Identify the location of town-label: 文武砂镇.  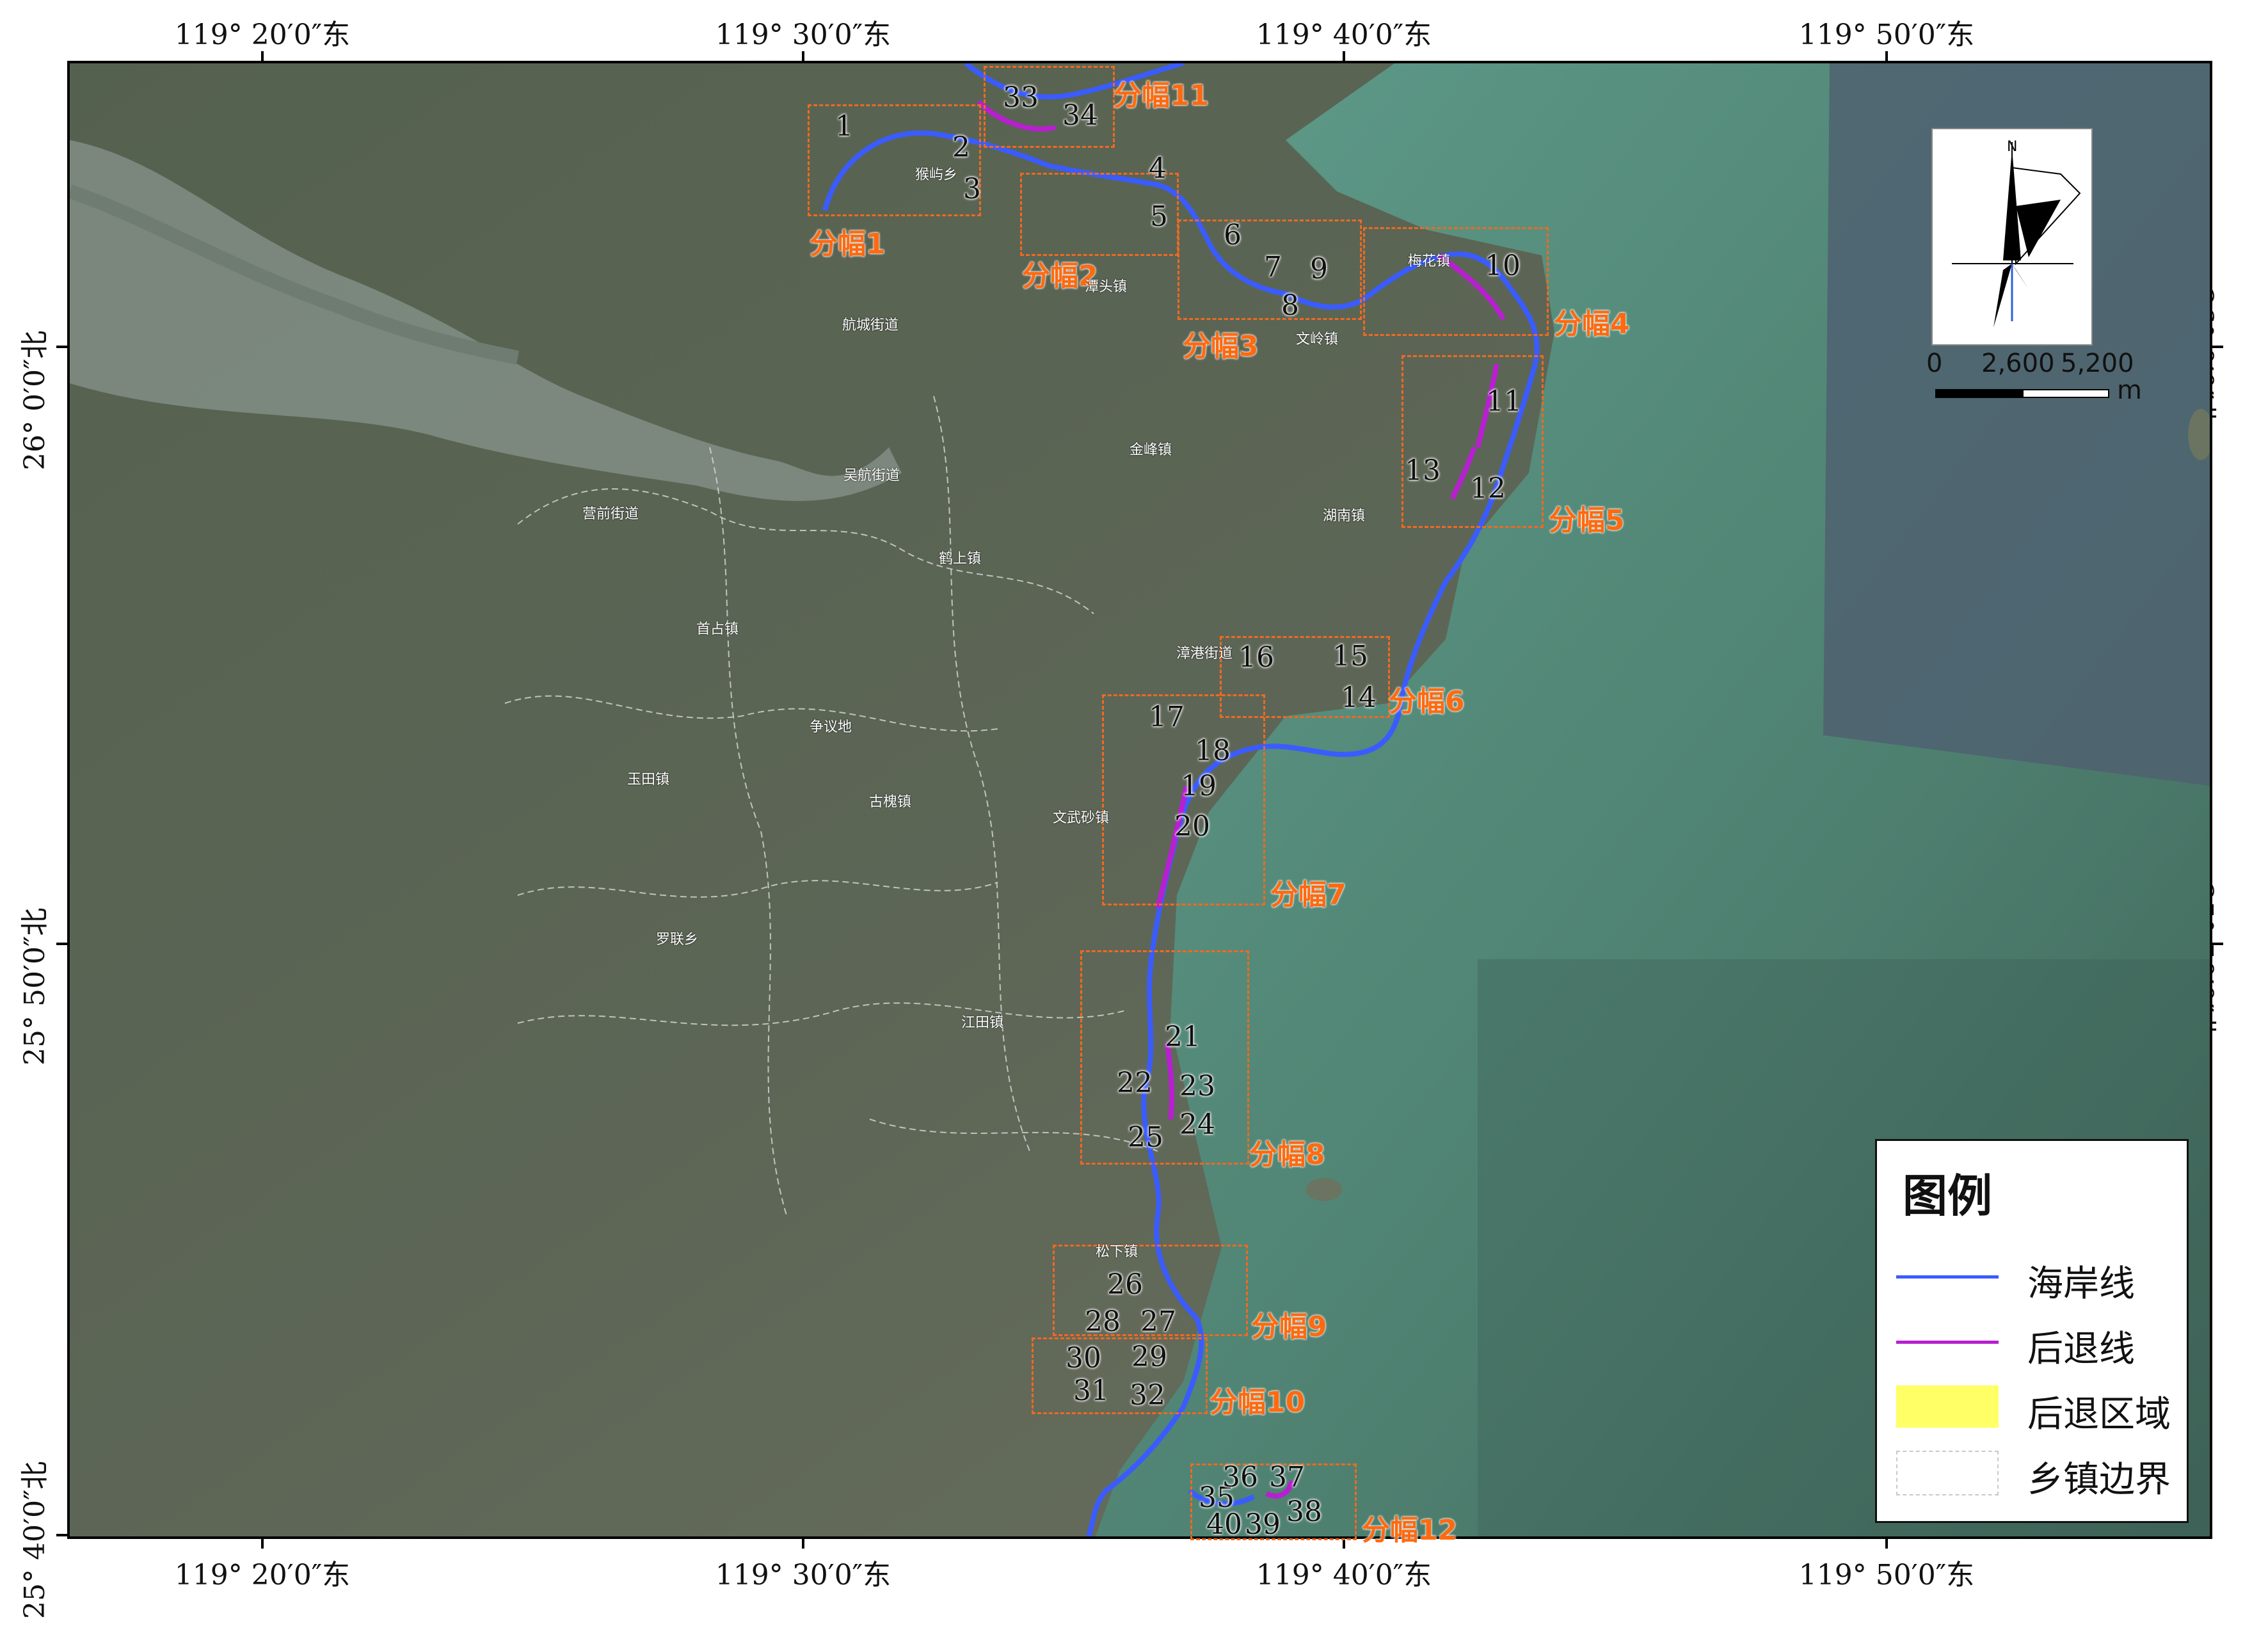
(1081, 818).